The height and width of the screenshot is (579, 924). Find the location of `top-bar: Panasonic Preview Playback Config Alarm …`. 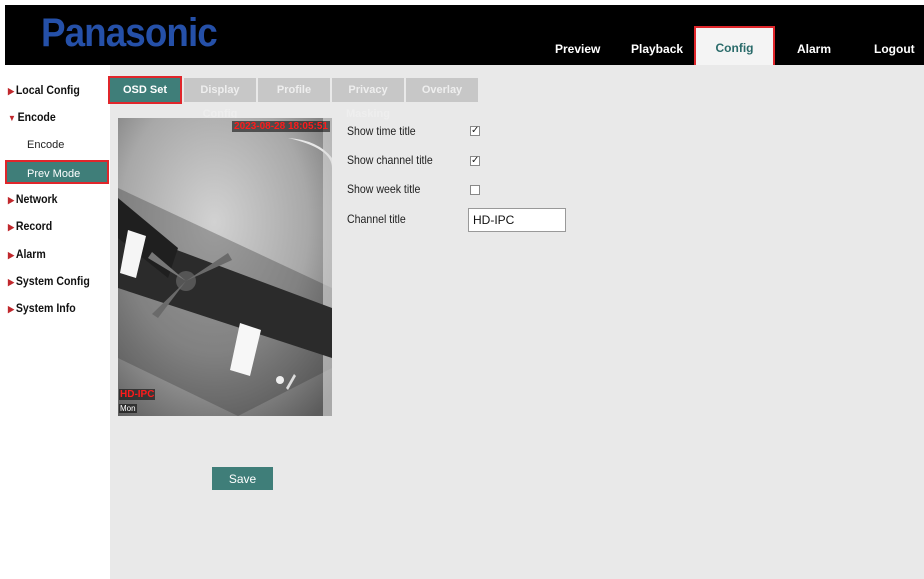

top-bar: Panasonic Preview Playback Config Alarm … is located at coordinates (464, 37).